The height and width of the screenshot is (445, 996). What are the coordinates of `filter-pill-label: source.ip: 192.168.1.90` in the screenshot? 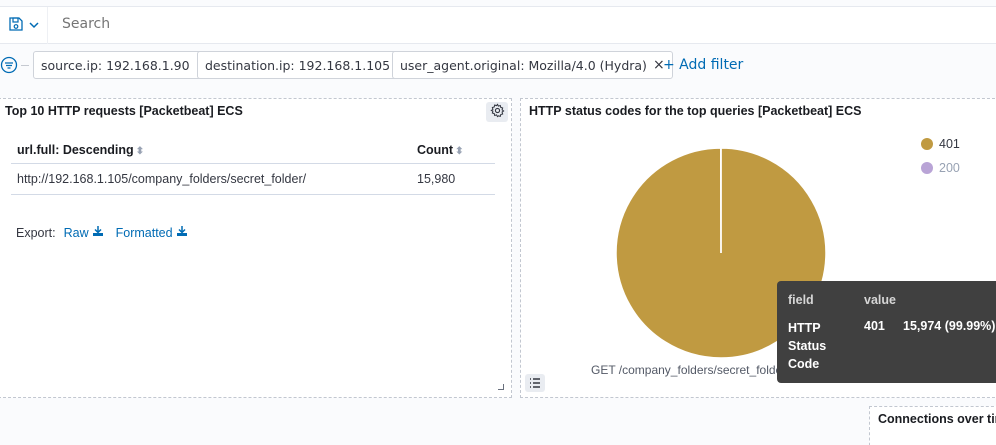 It's located at (115, 65).